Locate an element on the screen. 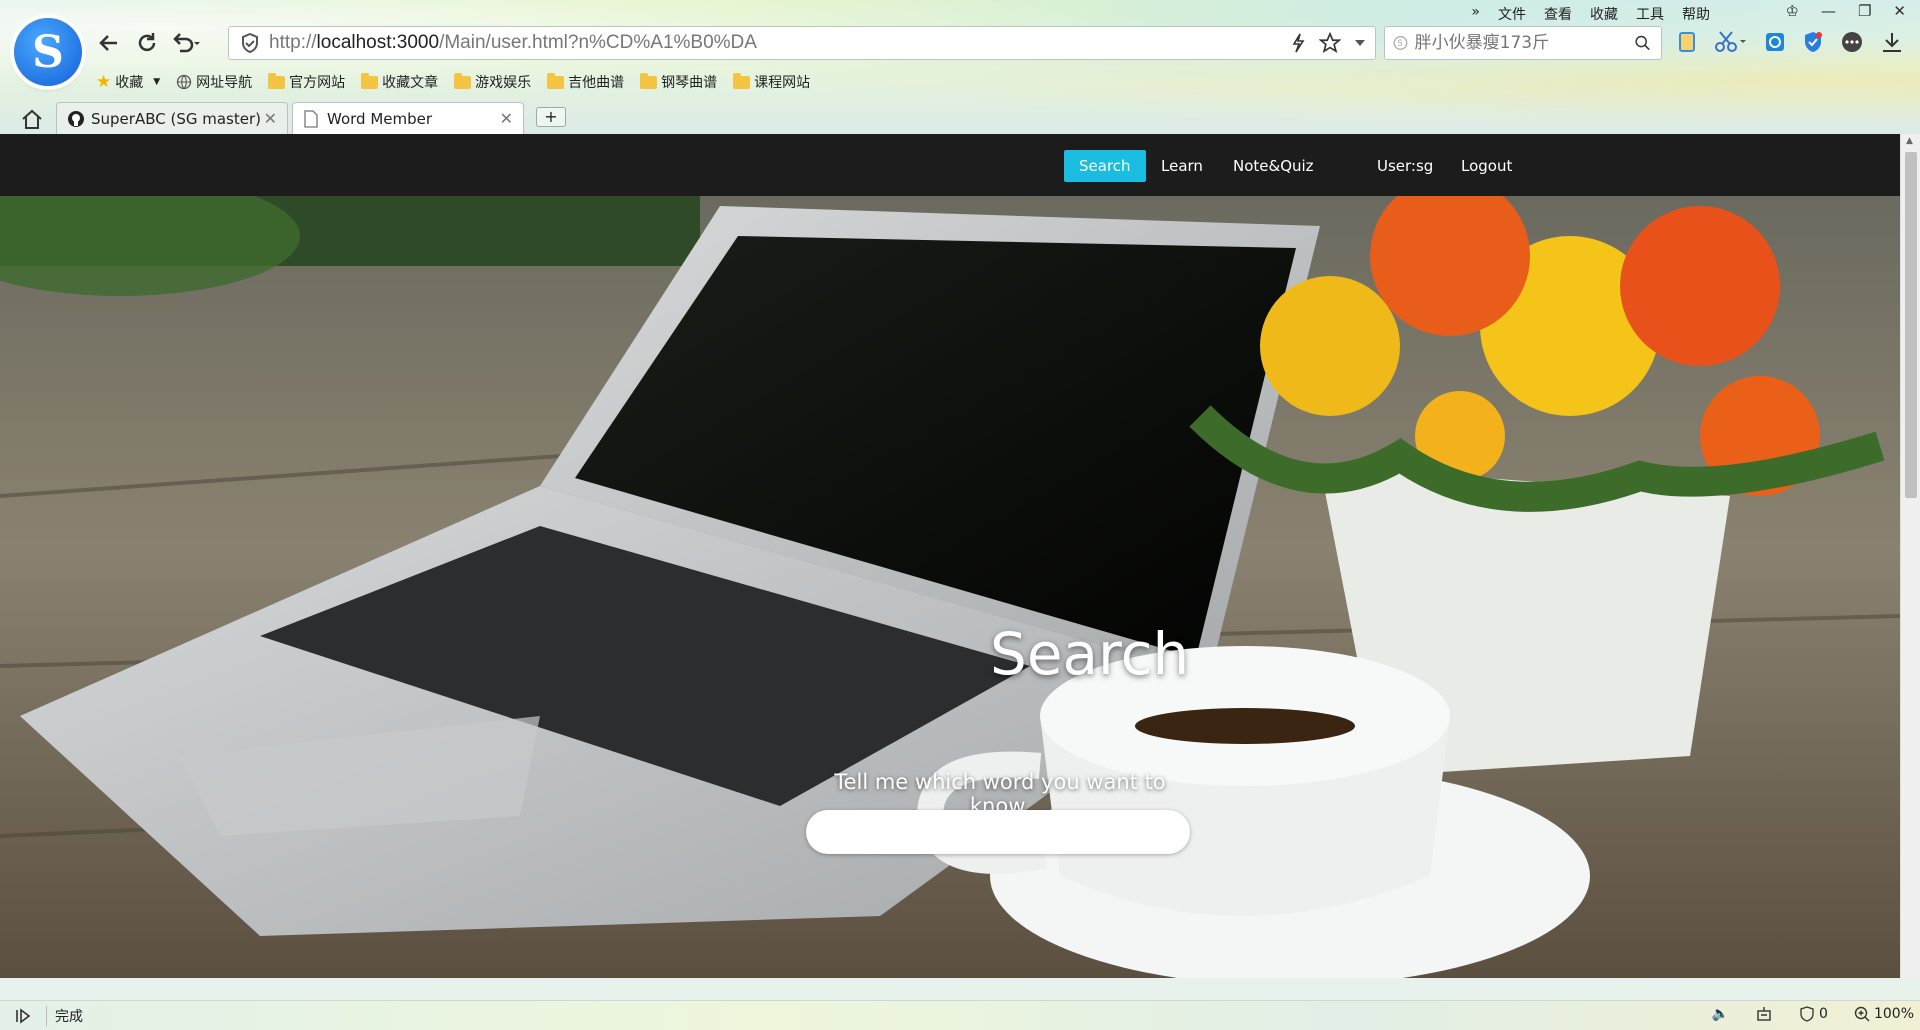 The image size is (1920, 1030). zoom-icon is located at coordinates (1862, 1014).